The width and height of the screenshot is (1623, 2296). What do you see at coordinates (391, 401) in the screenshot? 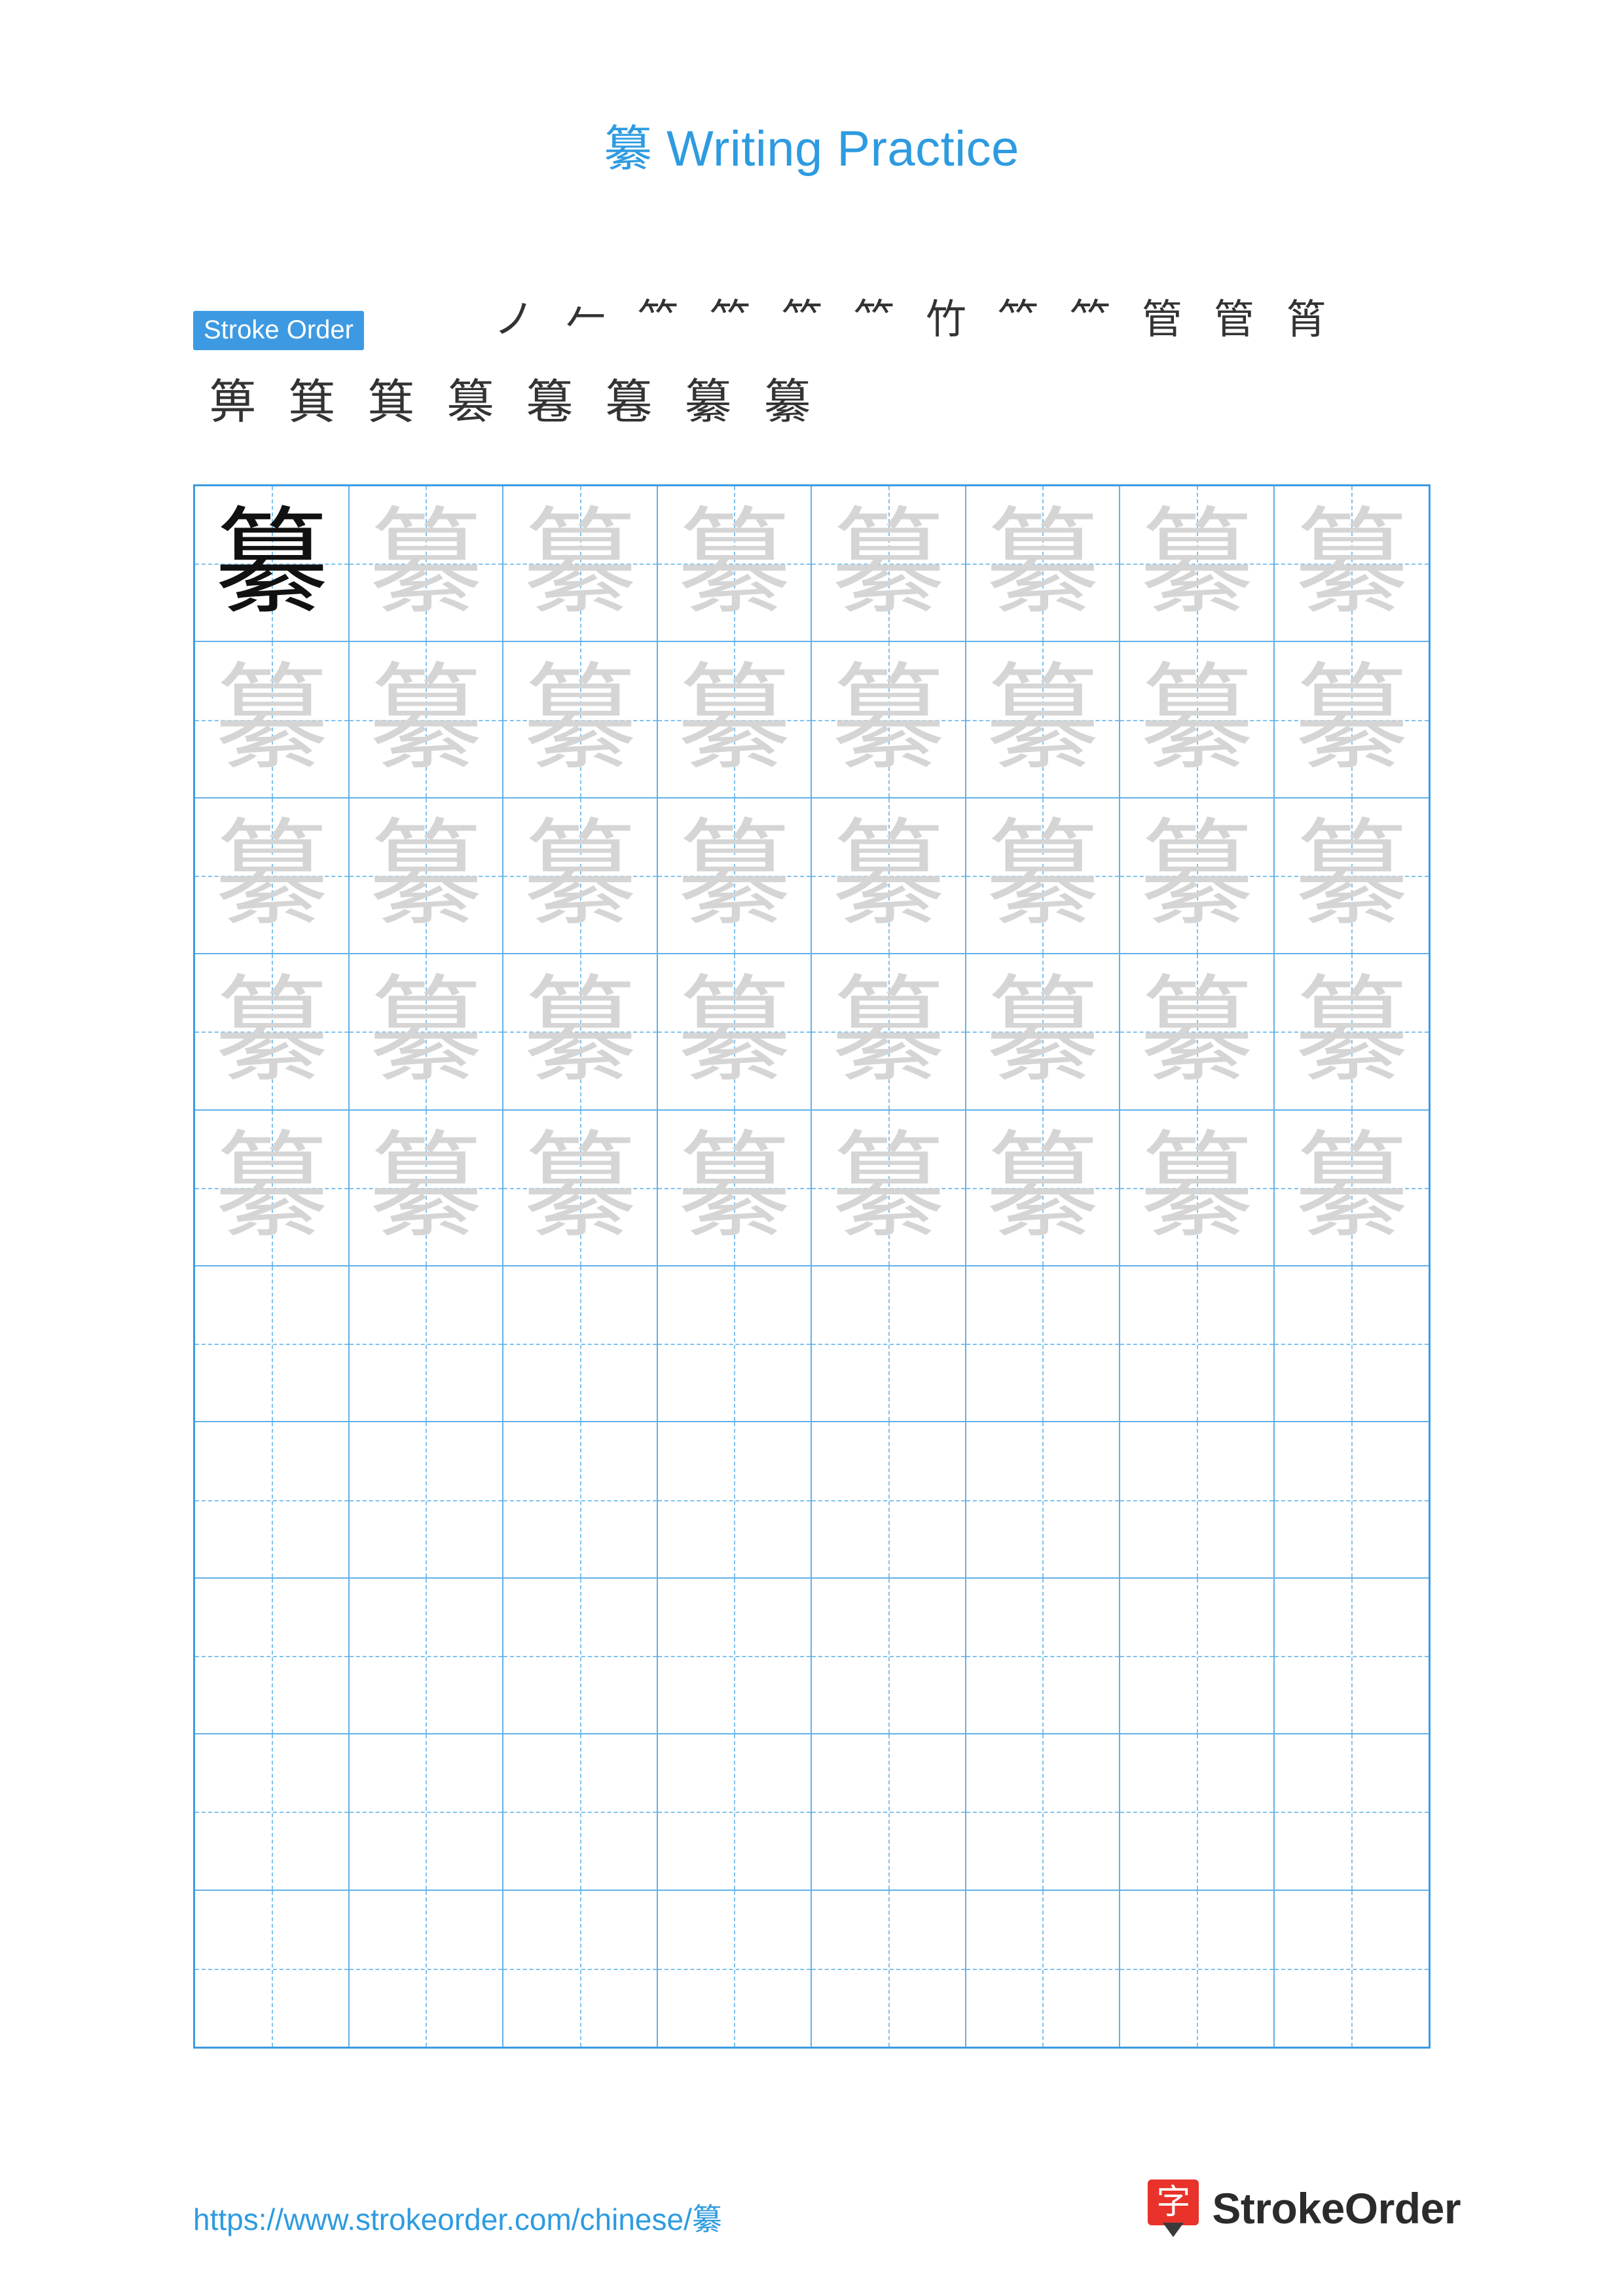
I see `stroke-step: 箕` at bounding box center [391, 401].